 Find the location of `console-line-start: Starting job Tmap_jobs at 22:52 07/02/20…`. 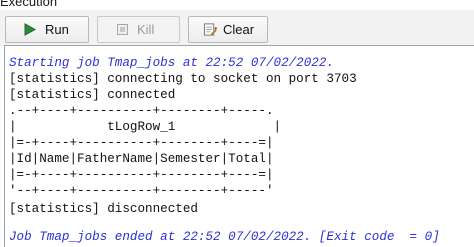

console-line-start: Starting job Tmap_jobs at 22:52 07/02/20… is located at coordinates (171, 63).